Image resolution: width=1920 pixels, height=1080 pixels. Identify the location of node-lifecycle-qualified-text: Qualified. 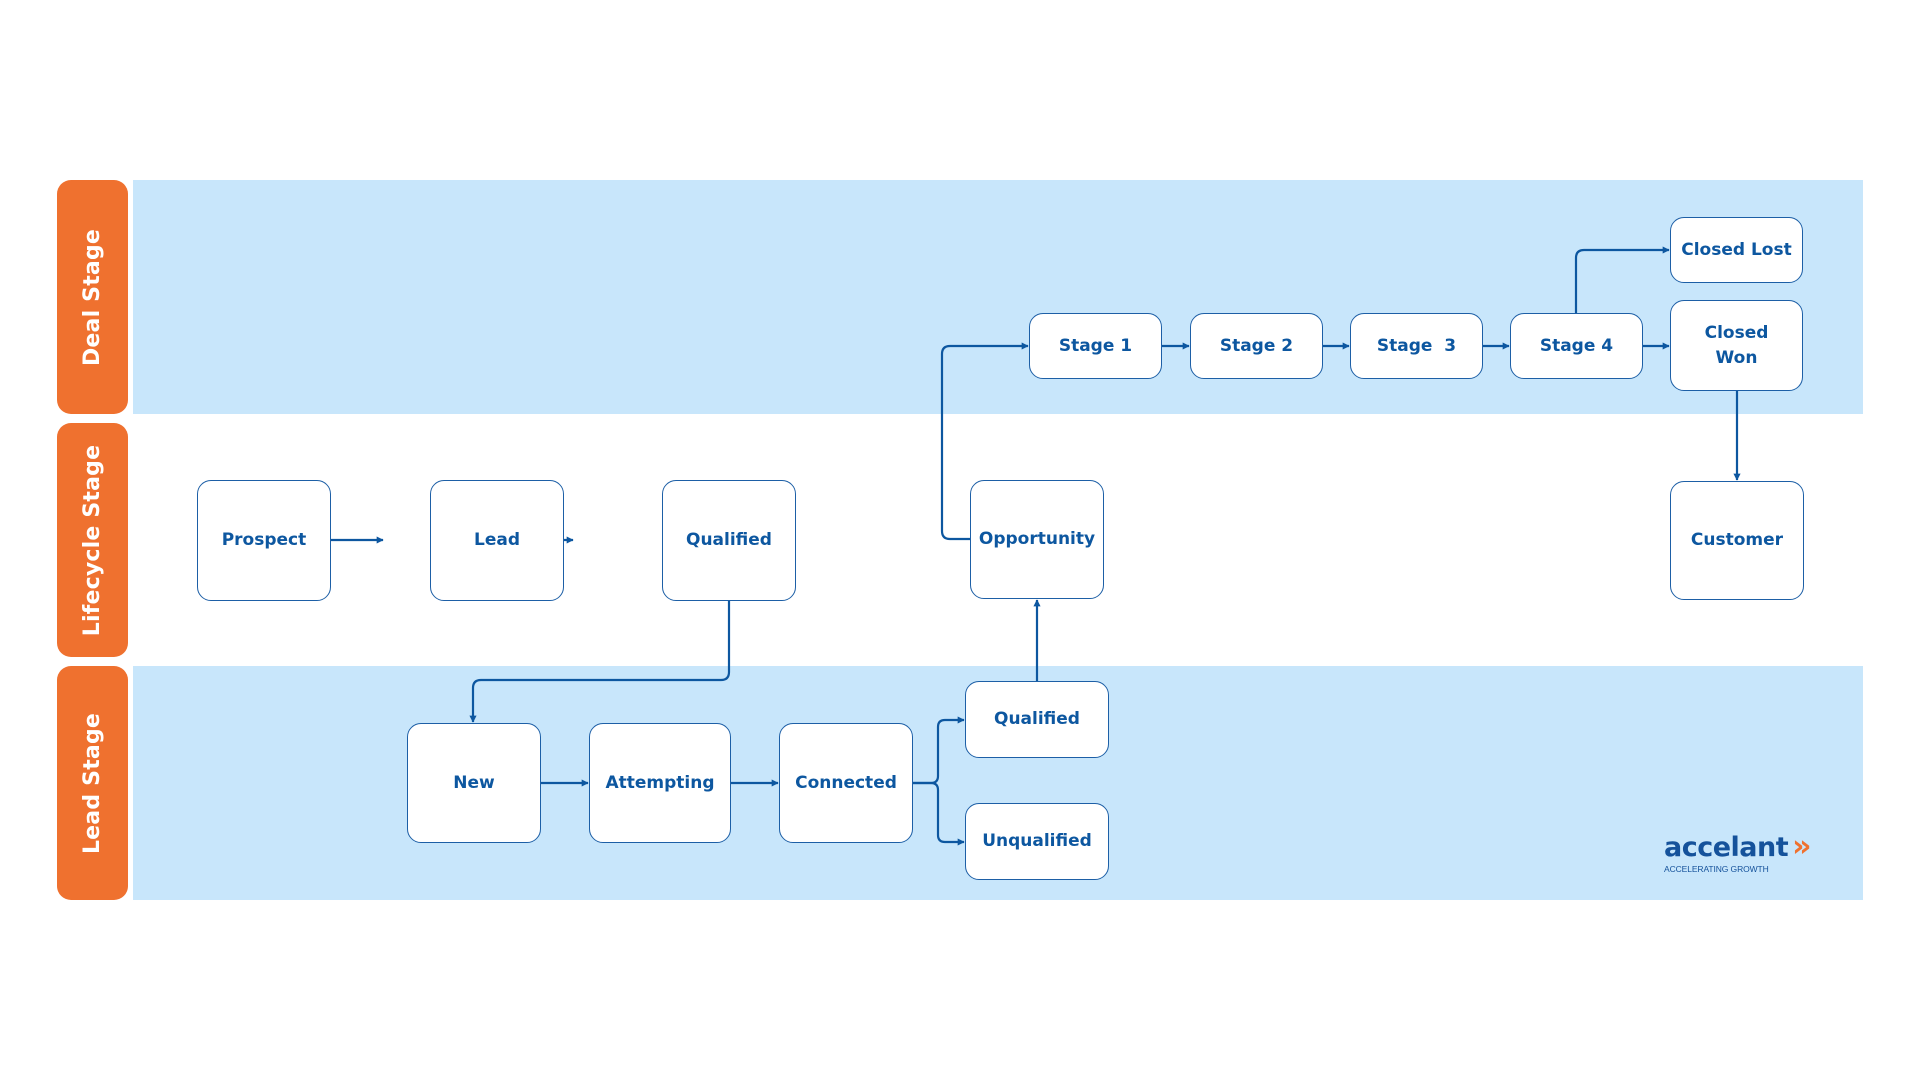
(729, 540).